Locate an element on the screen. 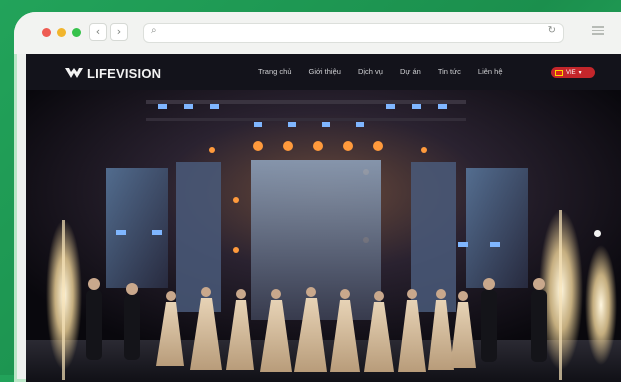  nav-item-home: Trang chủ is located at coordinates (275, 71).